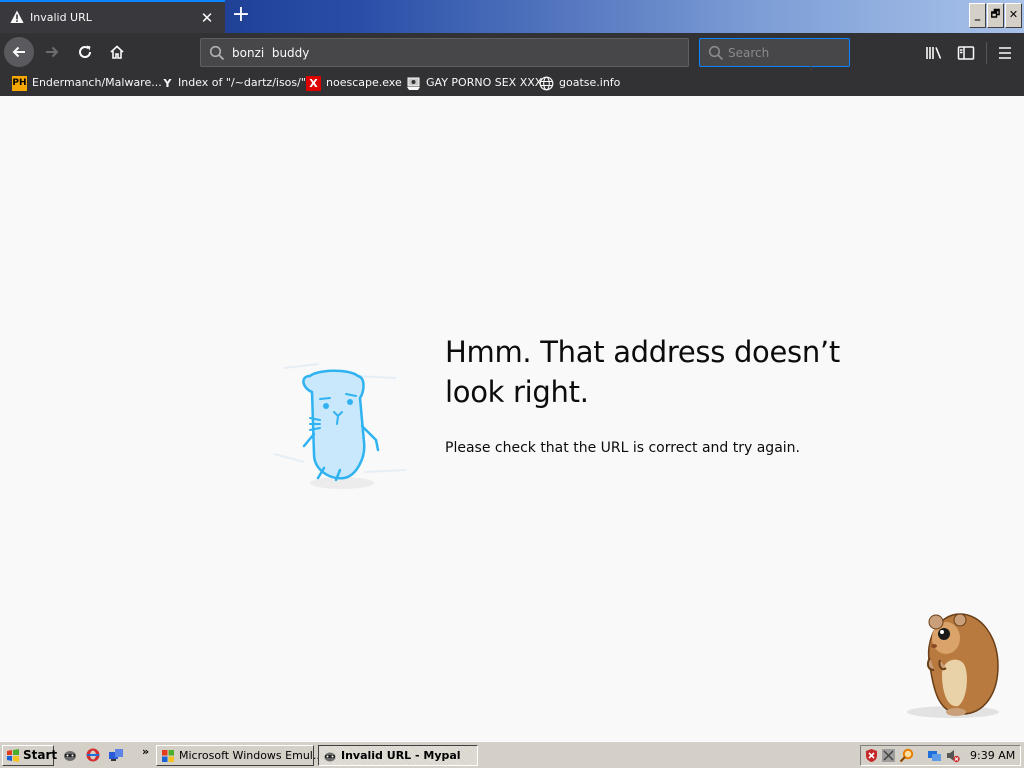 Image resolution: width=1024 pixels, height=768 pixels. I want to click on home-button, so click(117, 52).